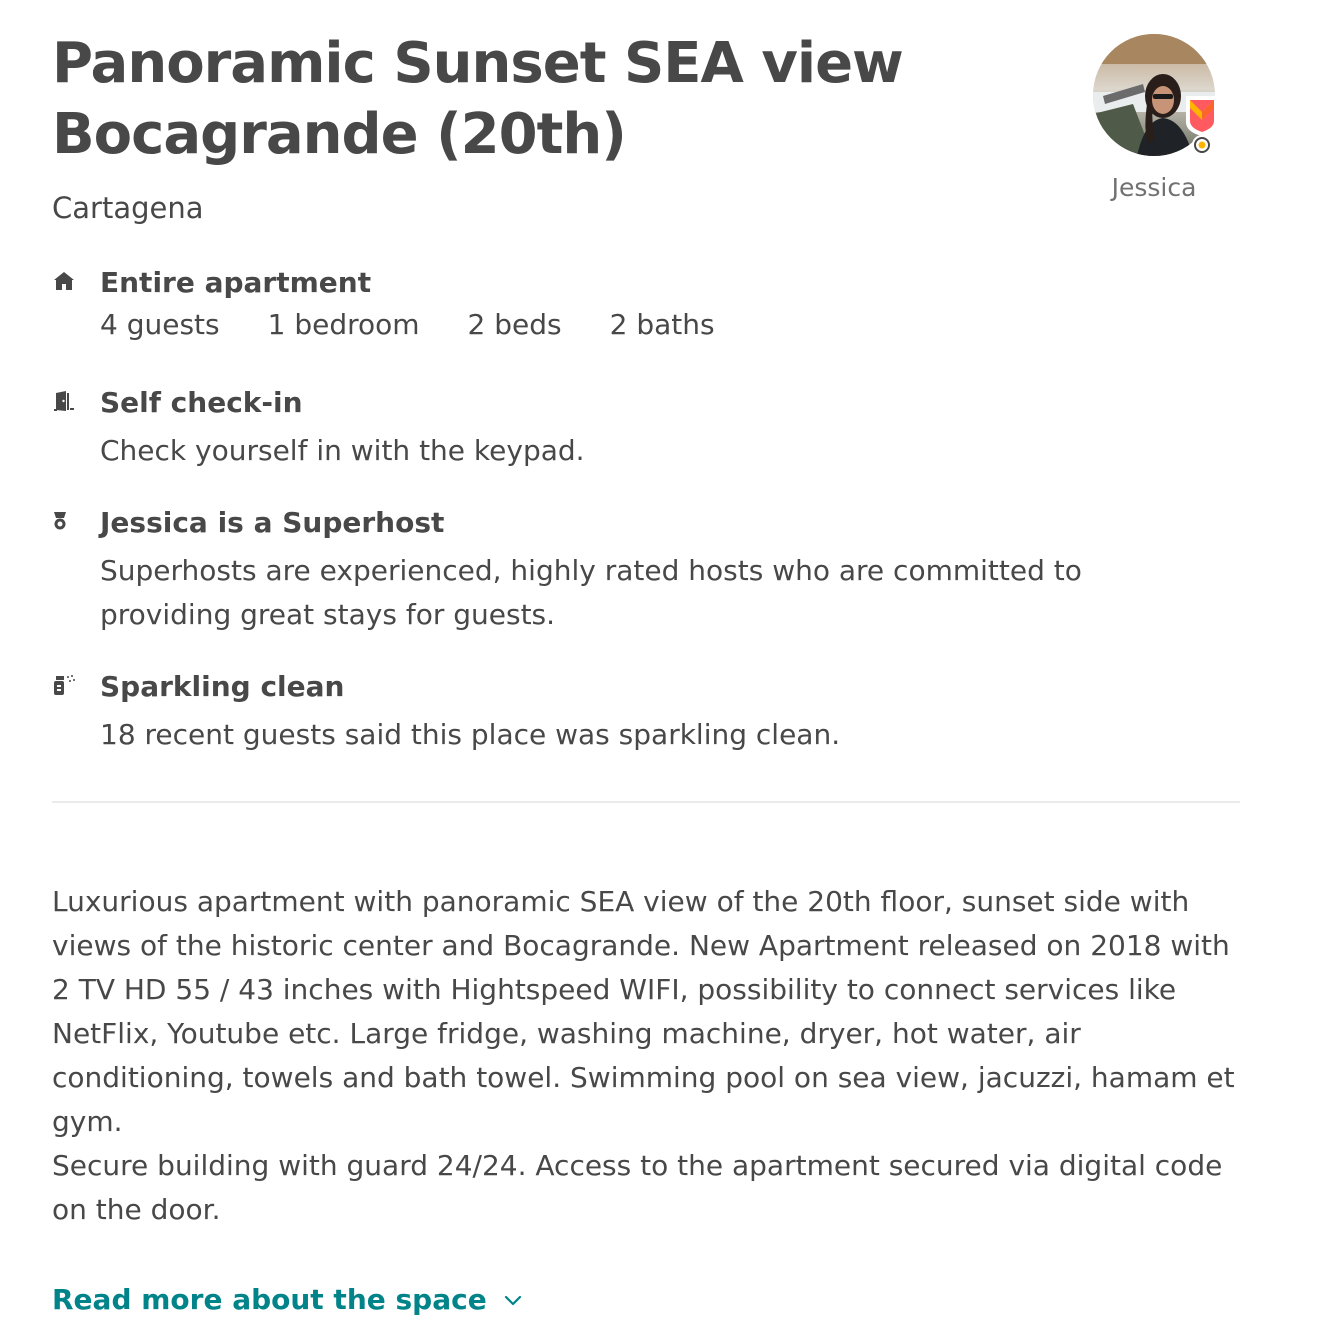  Describe the element at coordinates (64, 401) in the screenshot. I see `door-icon` at that location.